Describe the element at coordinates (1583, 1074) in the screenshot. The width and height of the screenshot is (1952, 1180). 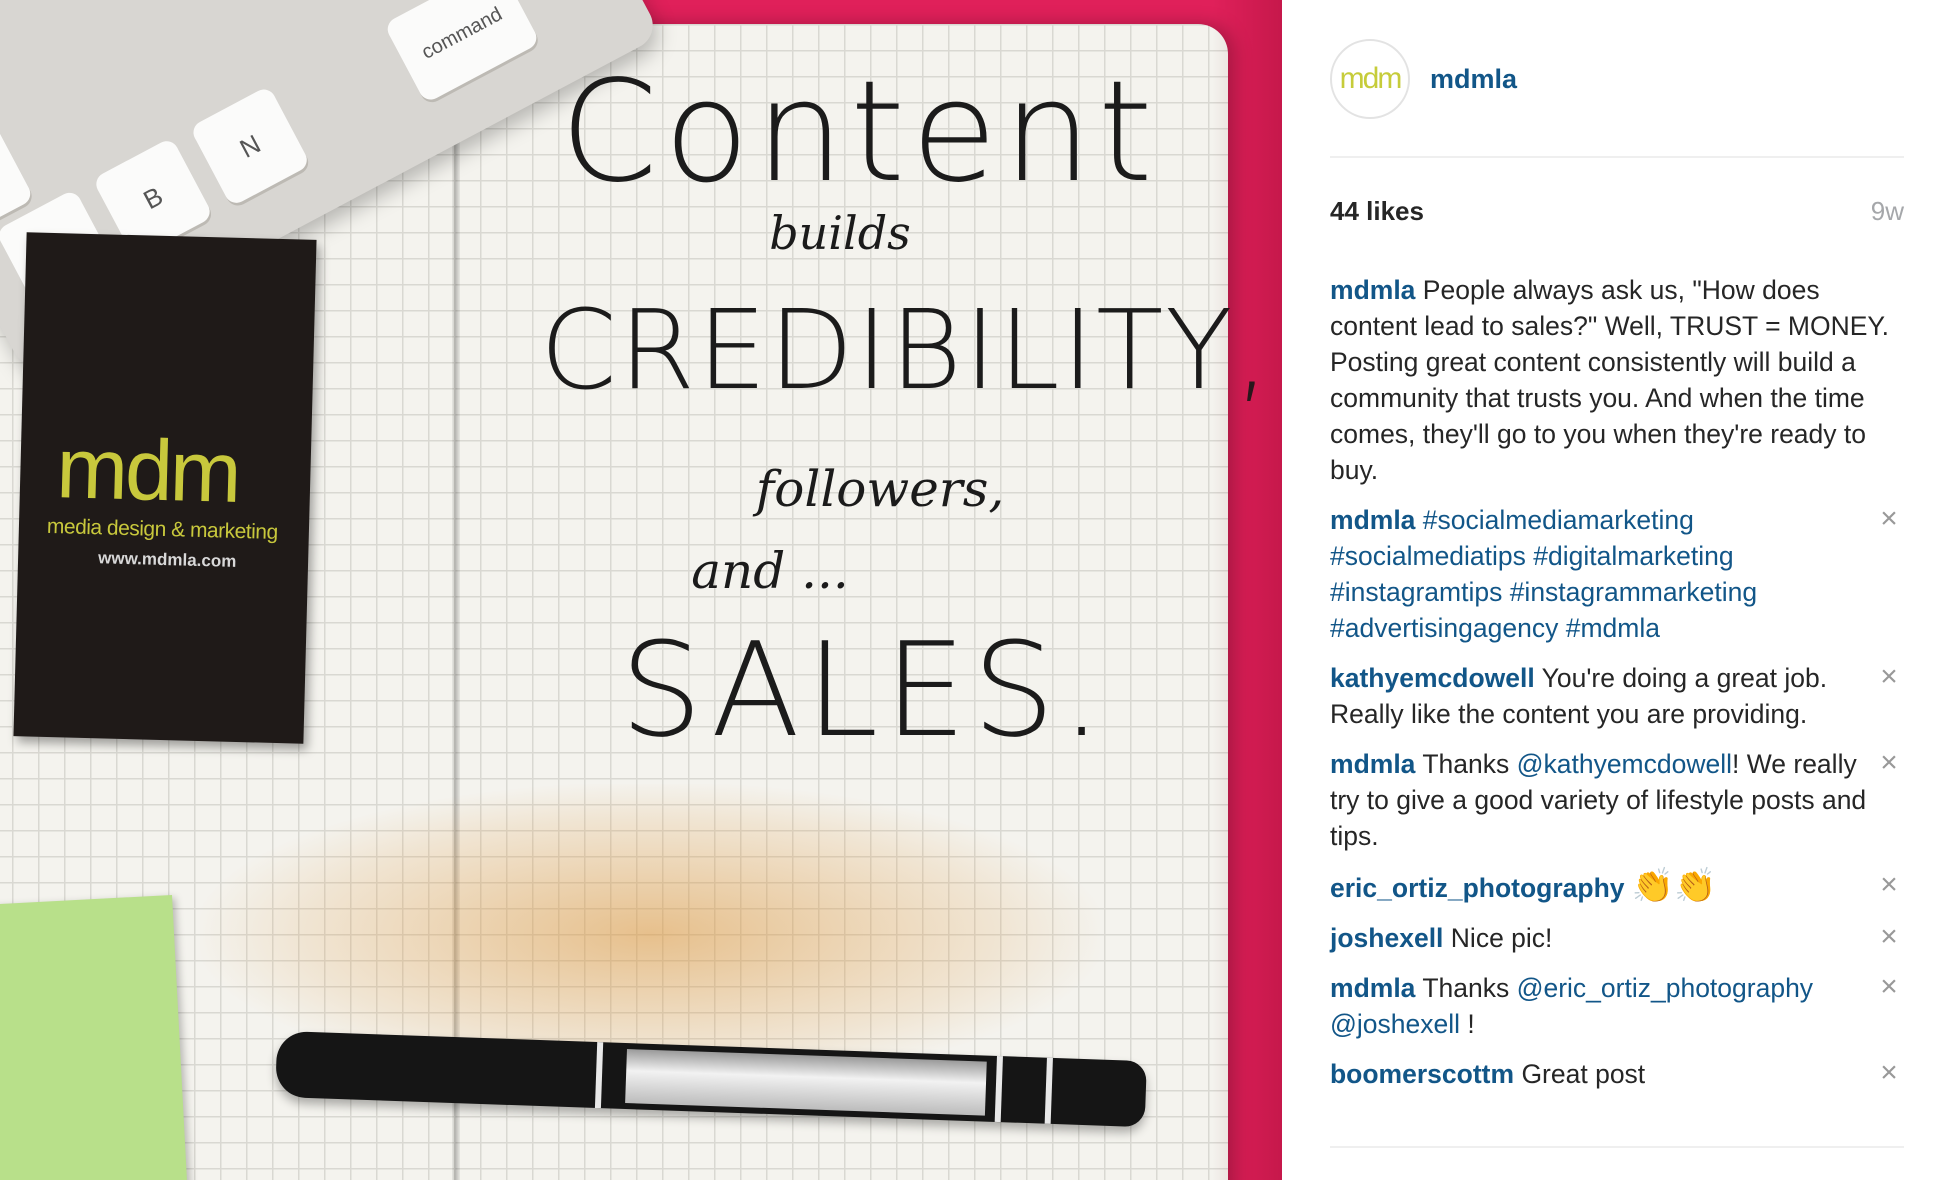
I see `comment-text: Great post` at that location.